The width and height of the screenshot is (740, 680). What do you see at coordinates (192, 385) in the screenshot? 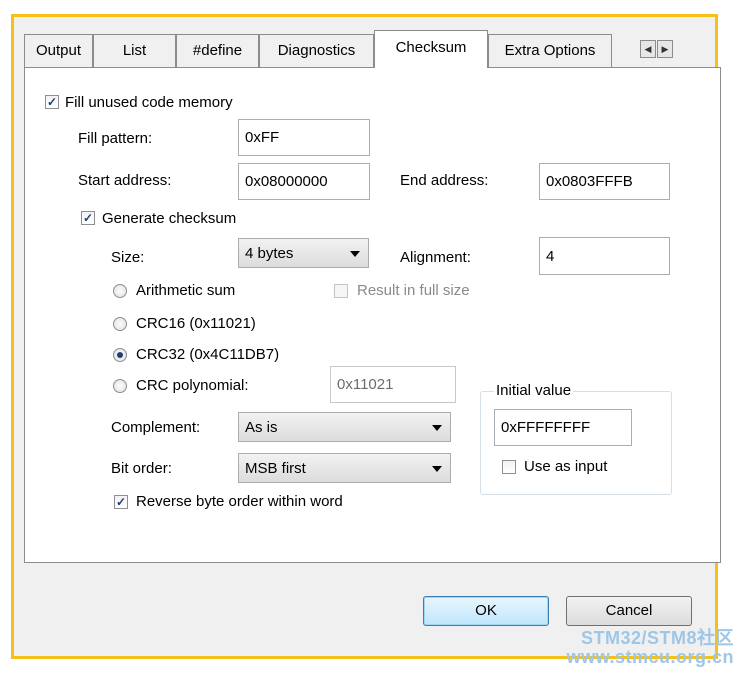
I see `crc-polynomial-label: CRC polynomial:` at bounding box center [192, 385].